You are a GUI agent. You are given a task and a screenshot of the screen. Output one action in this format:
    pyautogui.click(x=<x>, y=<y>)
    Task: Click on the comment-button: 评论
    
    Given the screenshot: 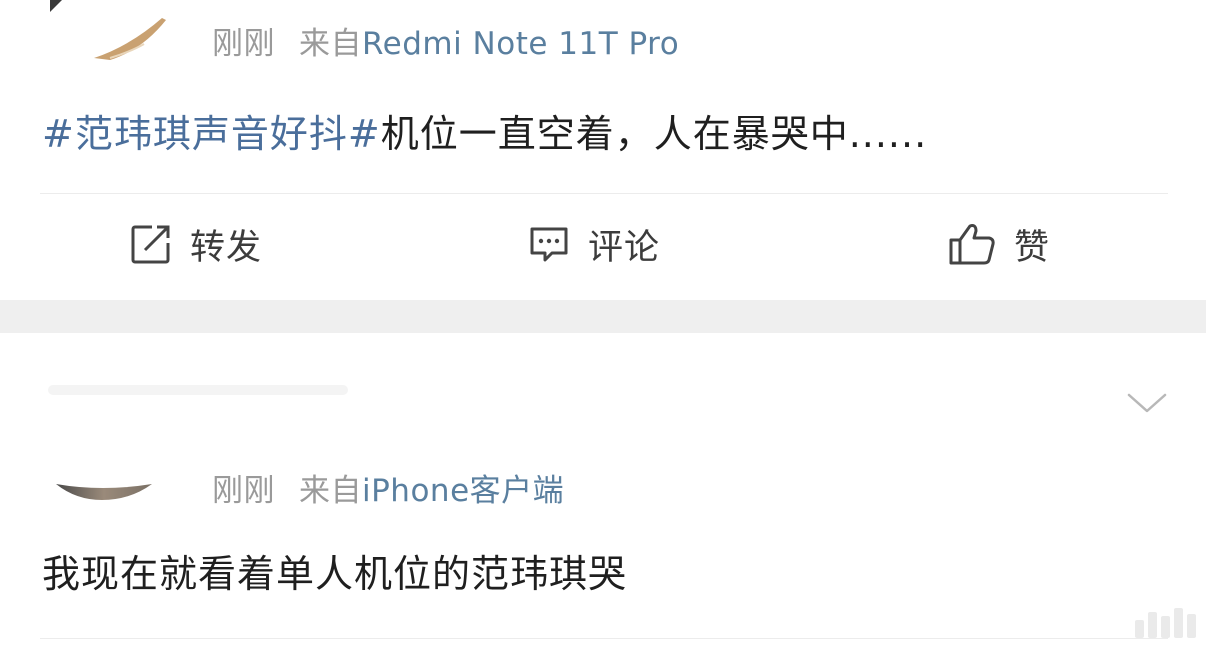 What is the action you would take?
    pyautogui.click(x=594, y=245)
    